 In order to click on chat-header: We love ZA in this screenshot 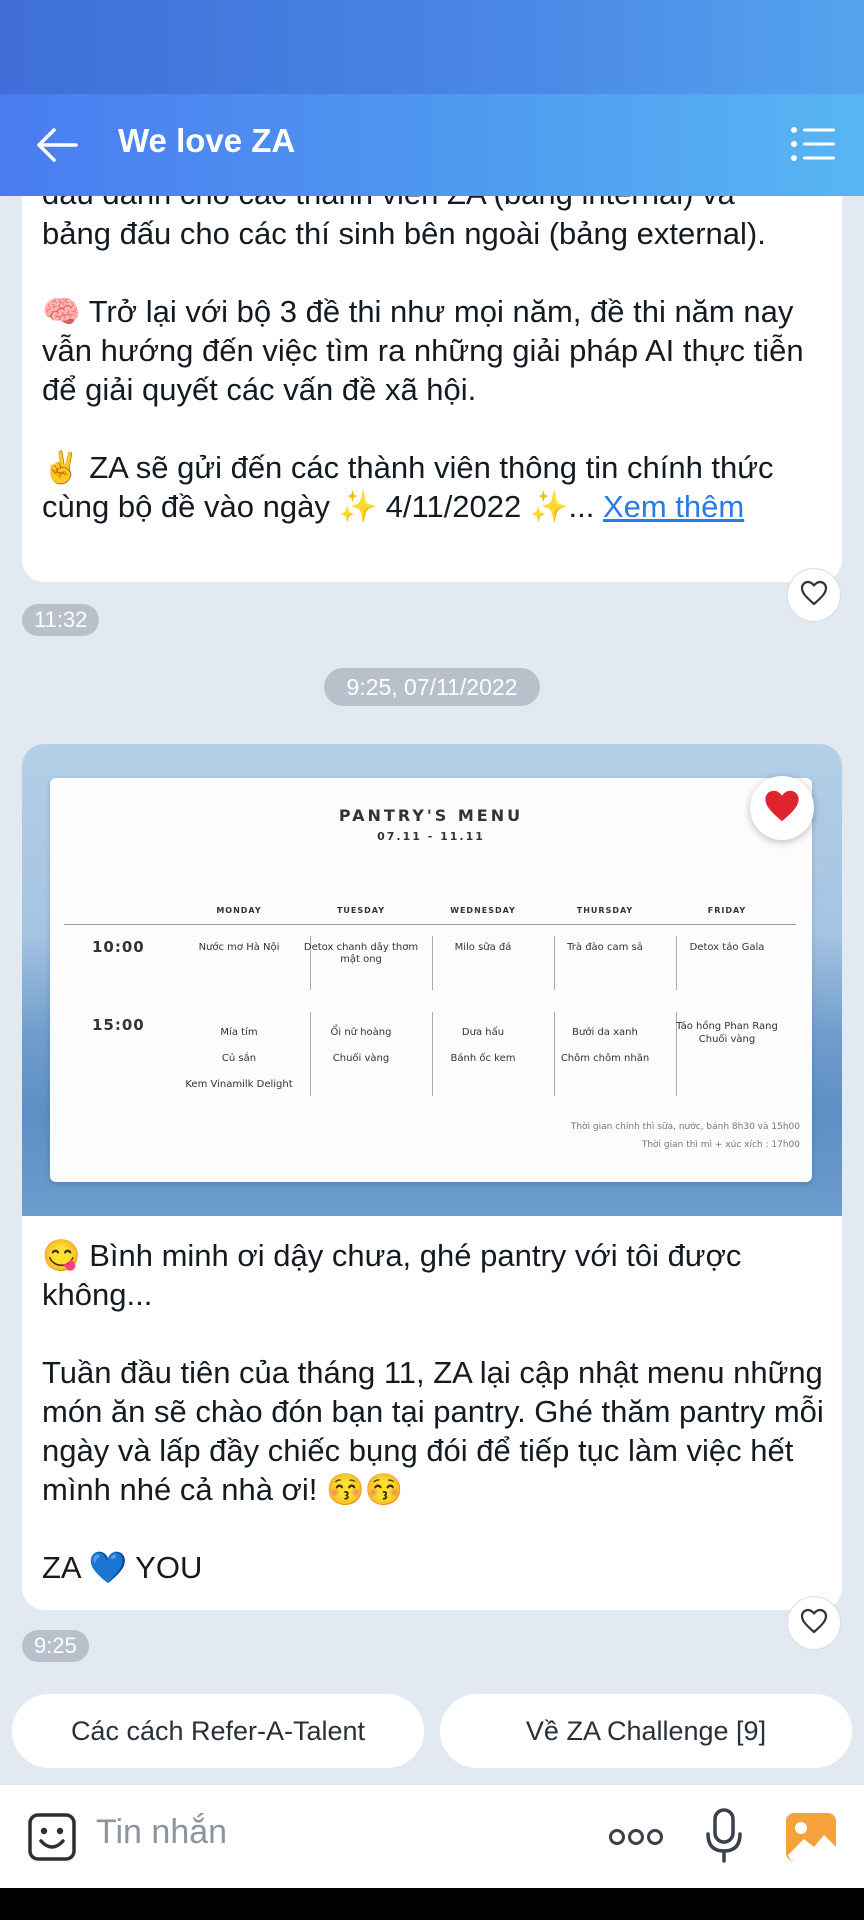, I will do `click(432, 145)`.